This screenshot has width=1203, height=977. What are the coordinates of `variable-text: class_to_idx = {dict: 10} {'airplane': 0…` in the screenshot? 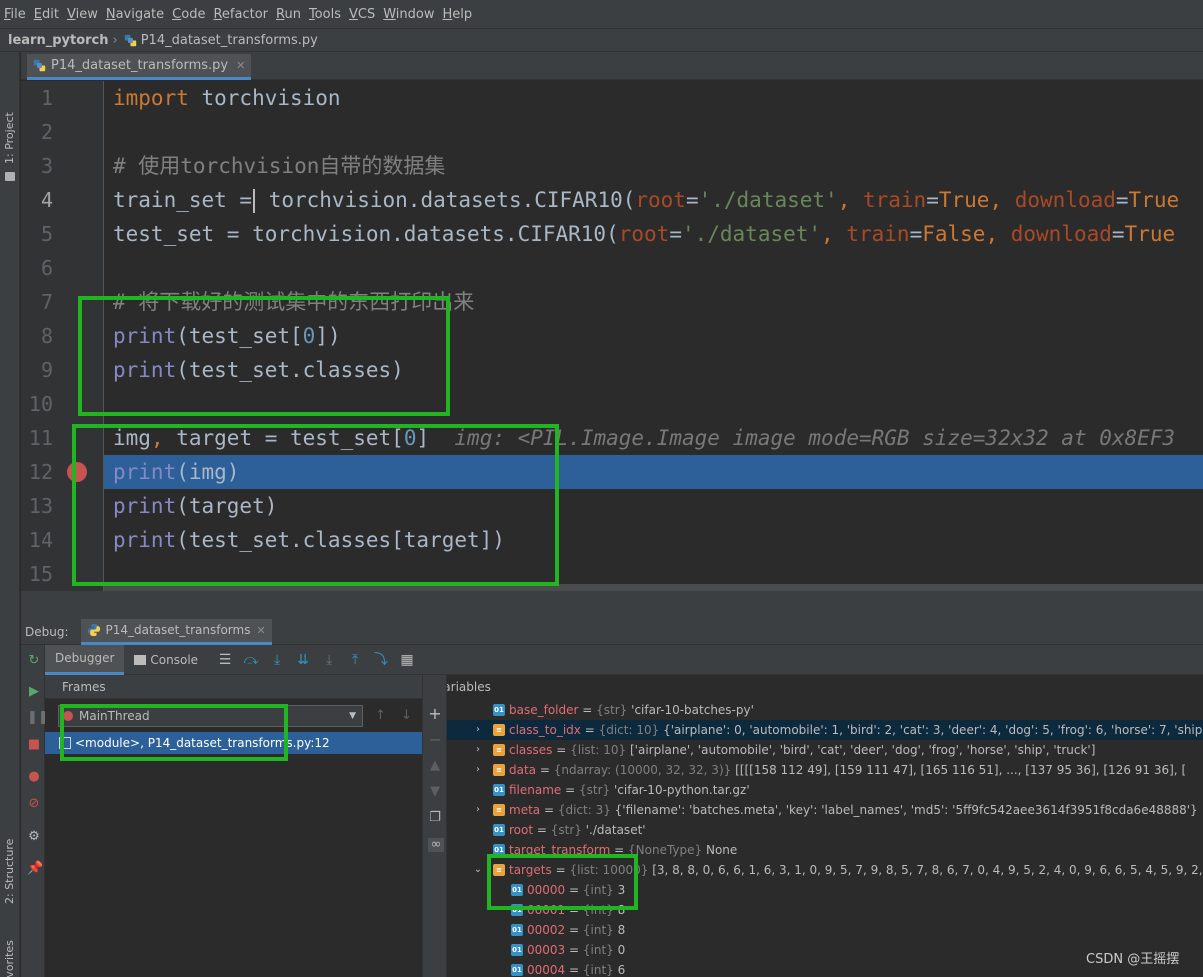 It's located at (856, 730).